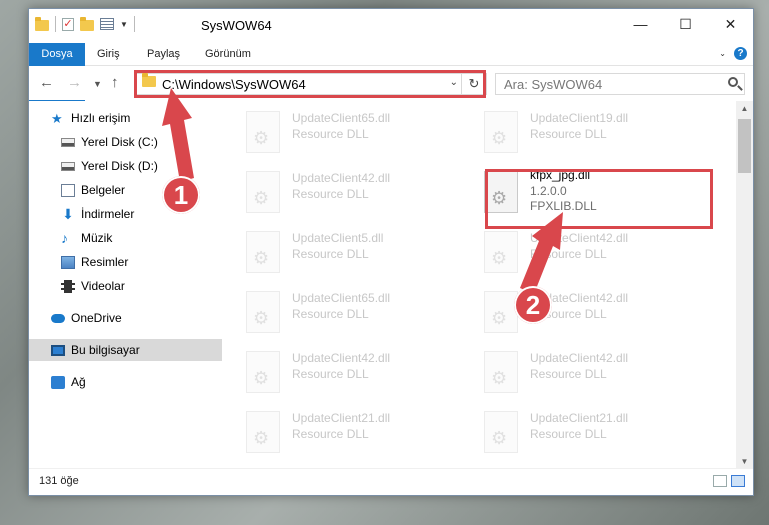  Describe the element at coordinates (533, 305) in the screenshot. I see `step-badge-2: 2` at that location.